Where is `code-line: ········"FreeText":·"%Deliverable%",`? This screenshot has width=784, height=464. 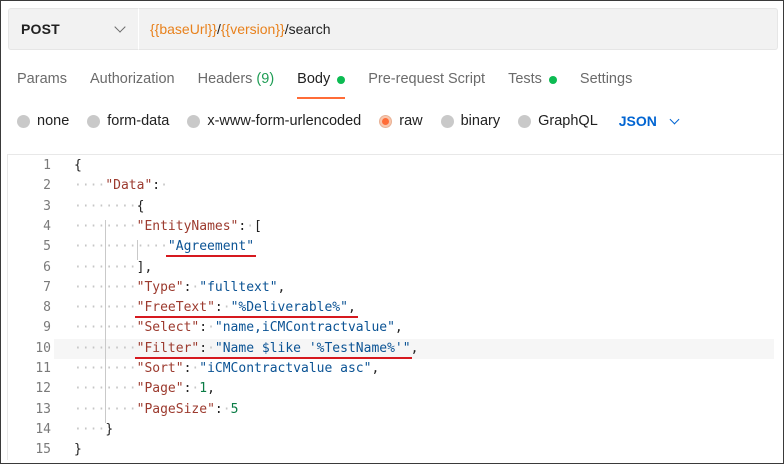 code-line: ········"FreeText":·"%Deliverable%", is located at coordinates (215, 308).